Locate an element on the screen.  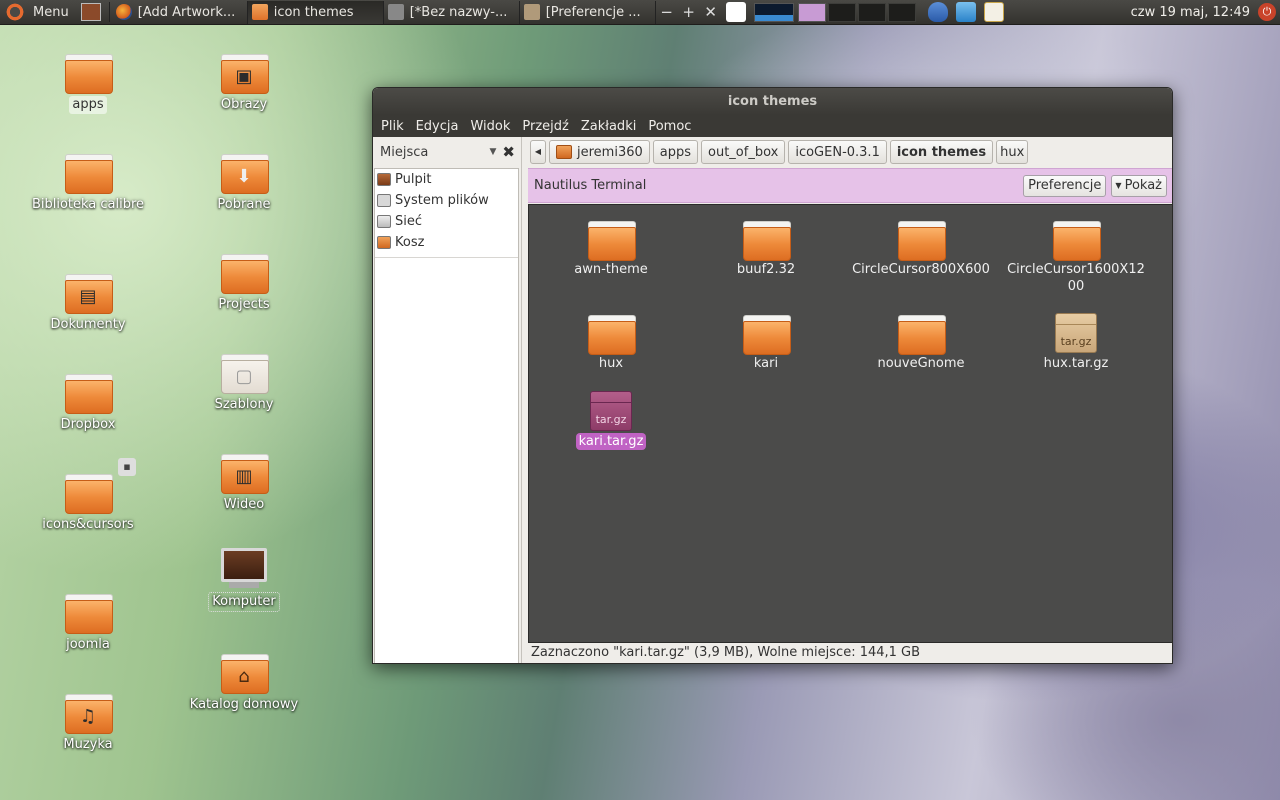
shield-icon is located at coordinates (937, 12).